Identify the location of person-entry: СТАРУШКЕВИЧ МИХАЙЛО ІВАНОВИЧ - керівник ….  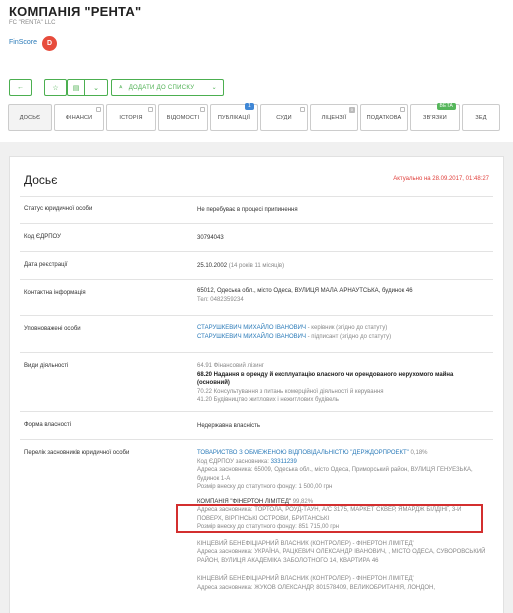
(342, 328).